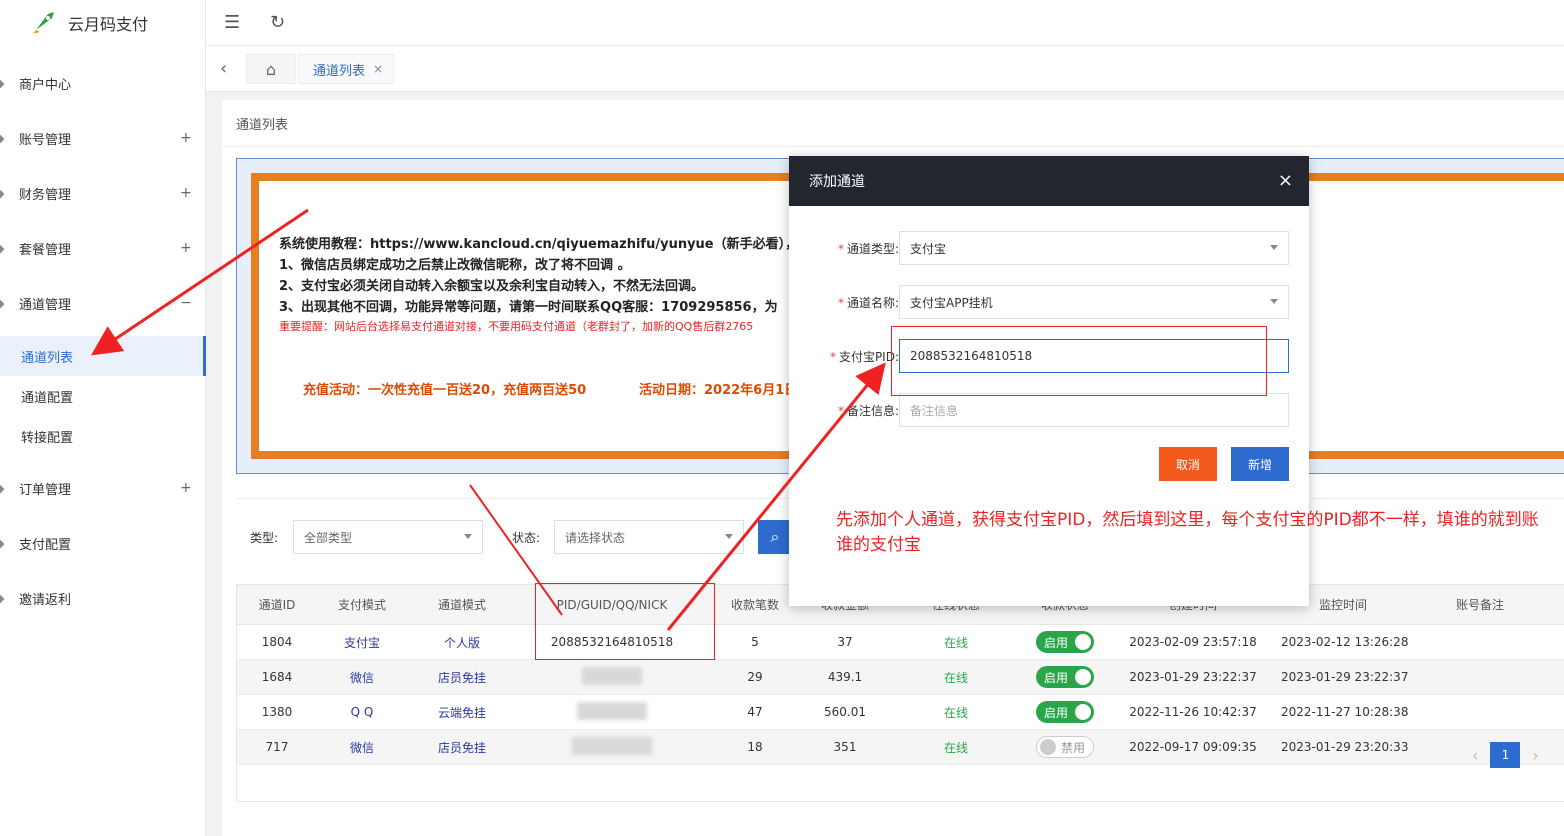  I want to click on tab-prev-icon: ‹, so click(223, 68).